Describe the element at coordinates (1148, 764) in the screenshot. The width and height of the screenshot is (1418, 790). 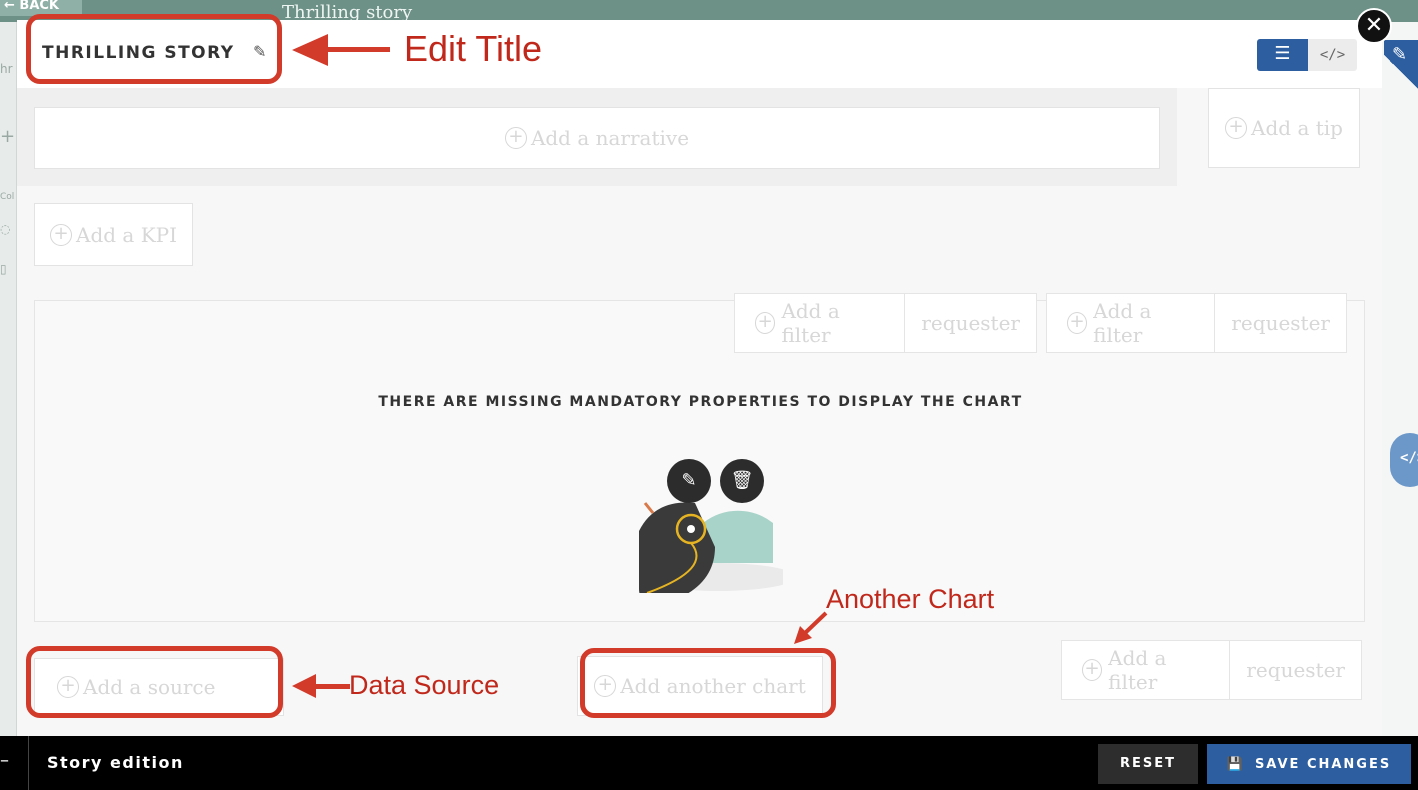
I see `reset-button: RESET` at that location.